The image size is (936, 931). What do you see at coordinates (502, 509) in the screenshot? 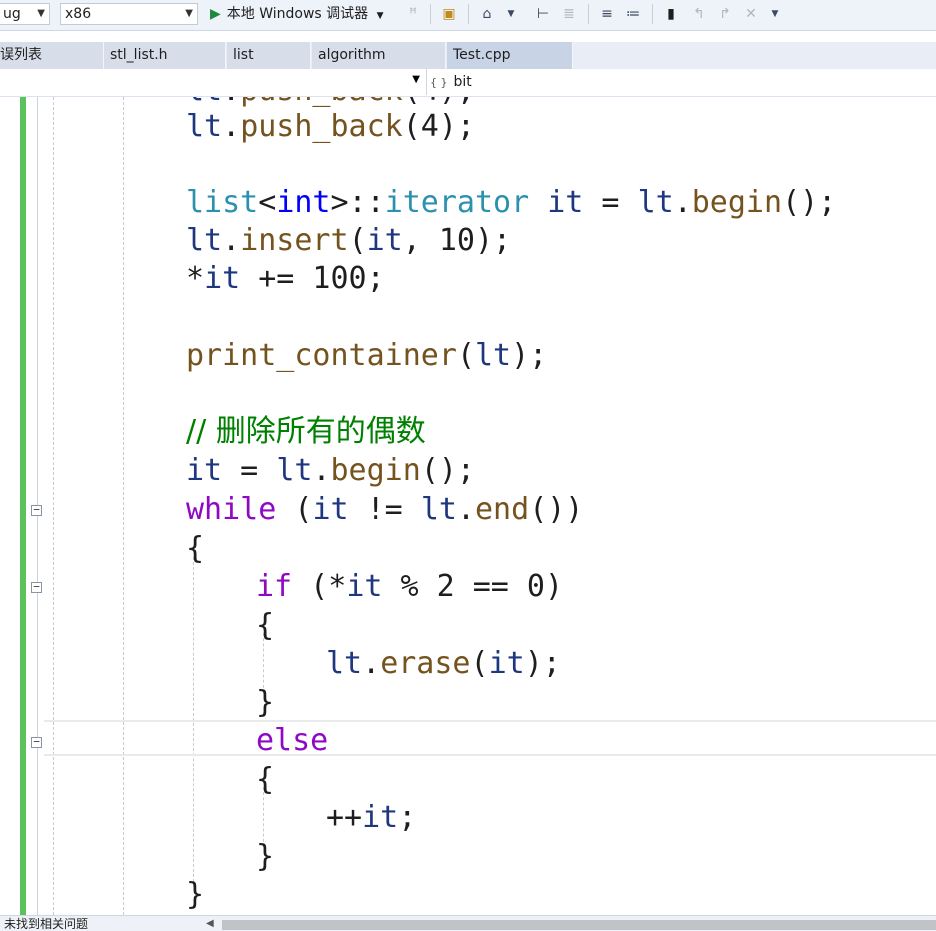
I see `code-token: end` at bounding box center [502, 509].